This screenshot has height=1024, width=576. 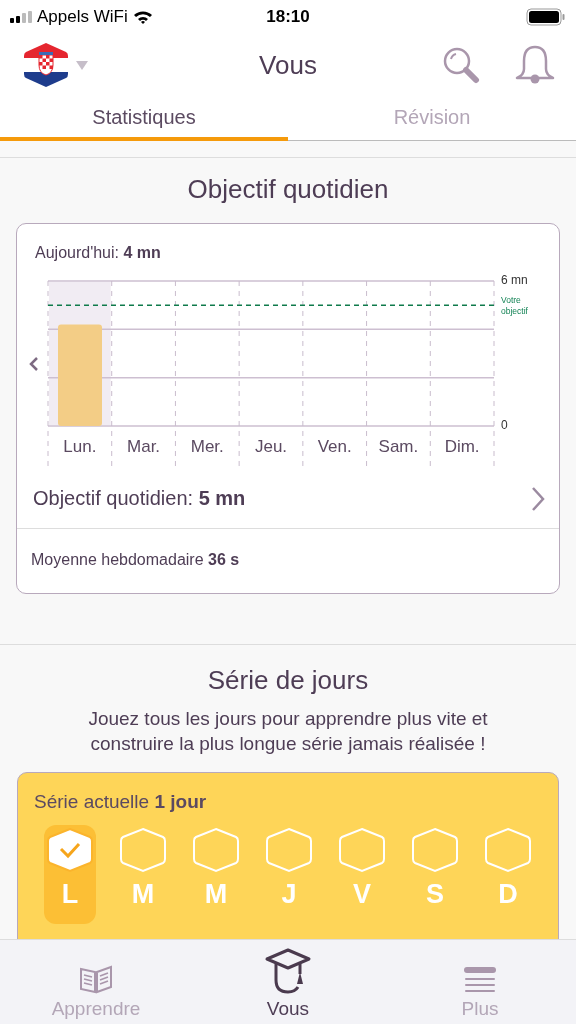 I want to click on day-label: Mar., so click(x=144, y=446).